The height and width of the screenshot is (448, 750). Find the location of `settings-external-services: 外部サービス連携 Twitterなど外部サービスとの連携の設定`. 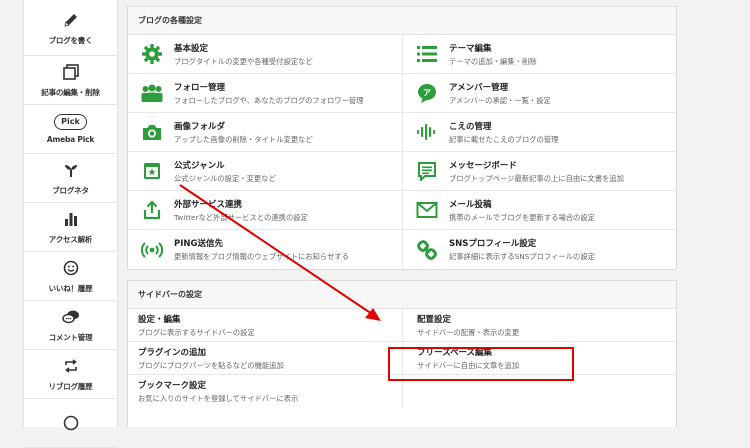

settings-external-services: 外部サービス連携 Twitterなど外部サービスとの連携の設定 is located at coordinates (265, 210).